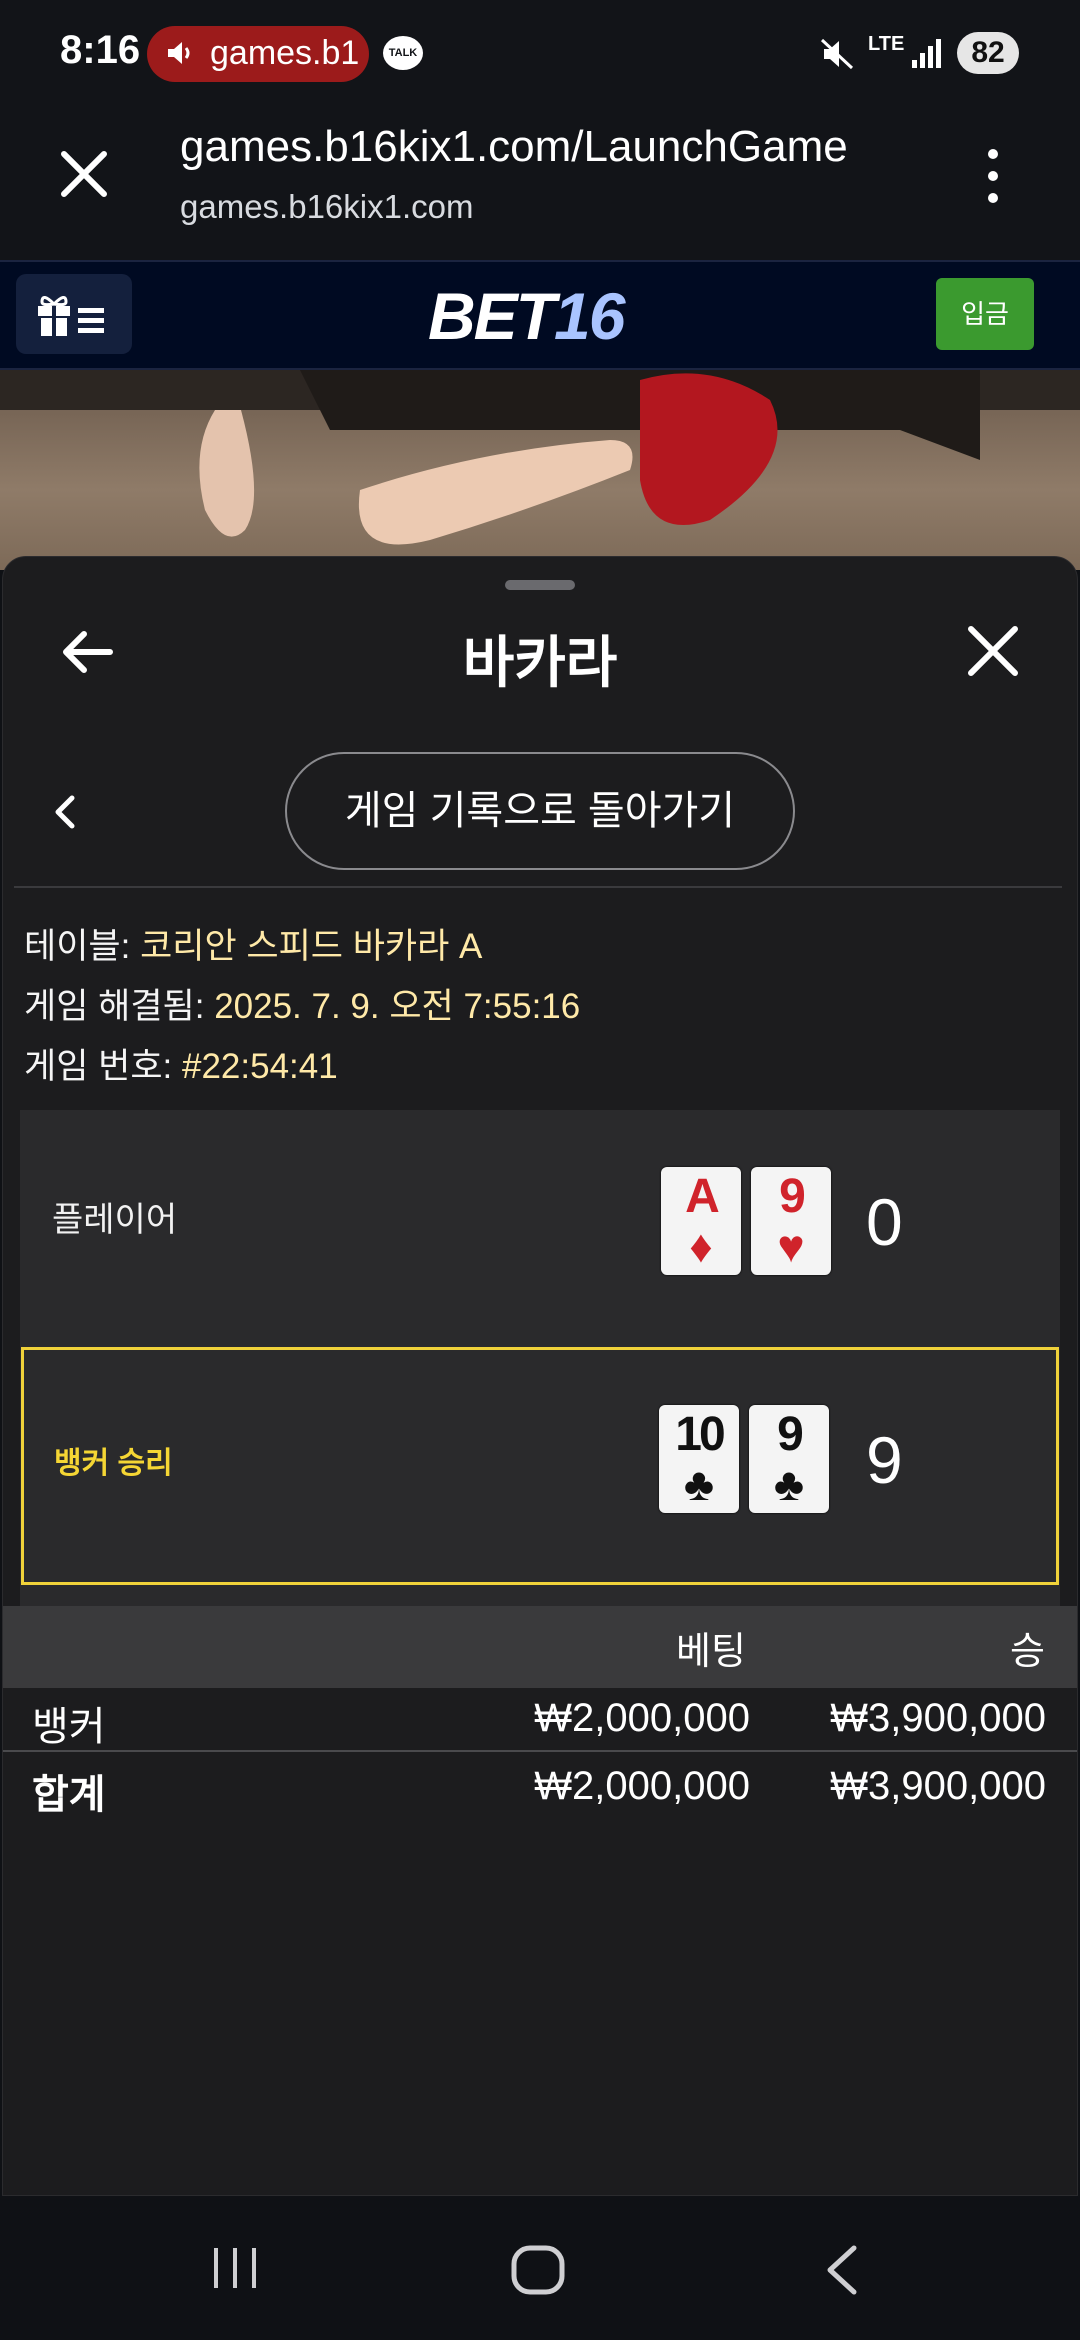  I want to click on mute-icon, so click(837, 54).